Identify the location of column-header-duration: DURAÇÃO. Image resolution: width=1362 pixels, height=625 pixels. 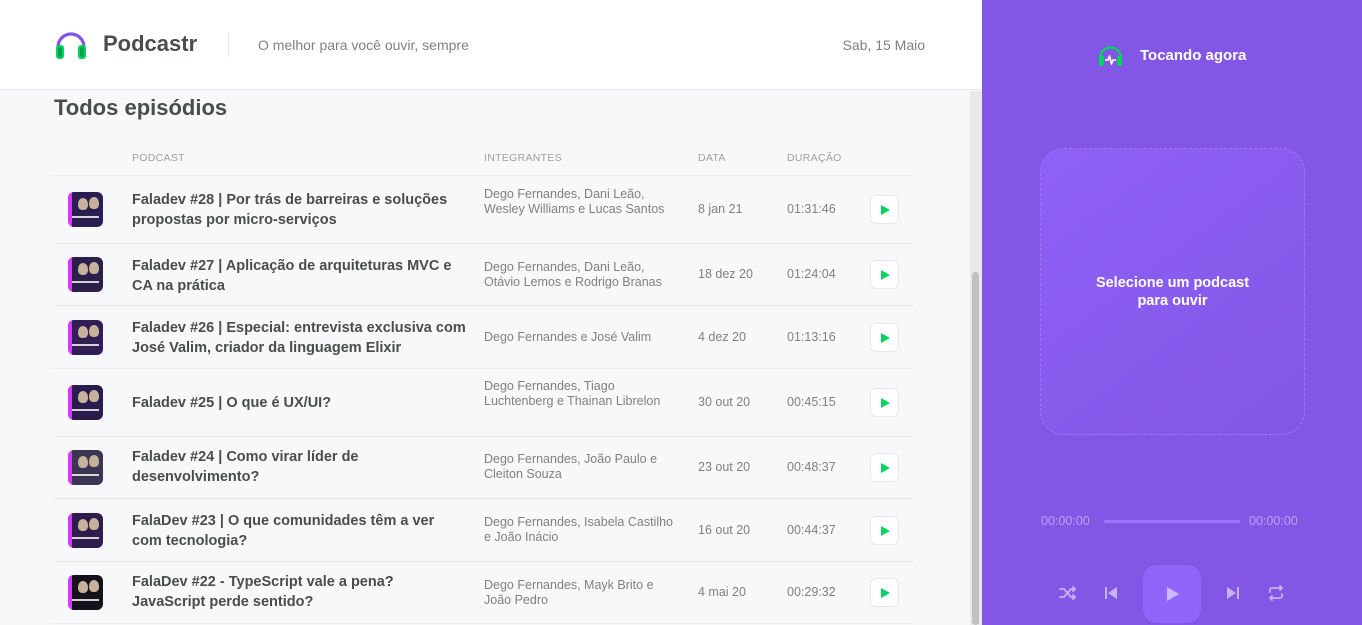
(814, 158).